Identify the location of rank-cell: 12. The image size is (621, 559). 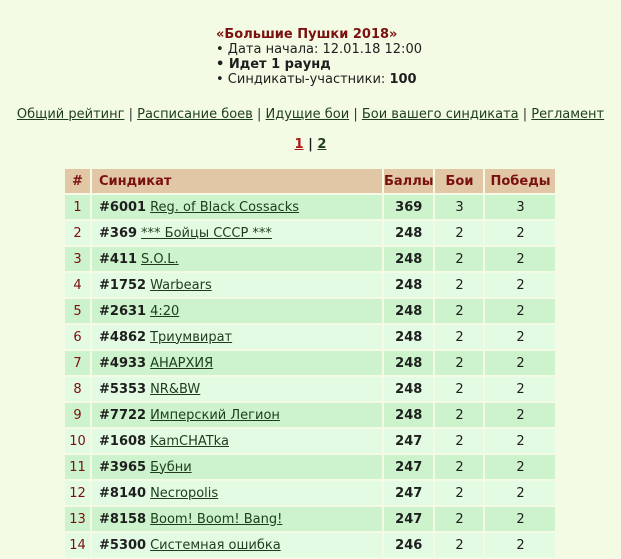
(77, 493).